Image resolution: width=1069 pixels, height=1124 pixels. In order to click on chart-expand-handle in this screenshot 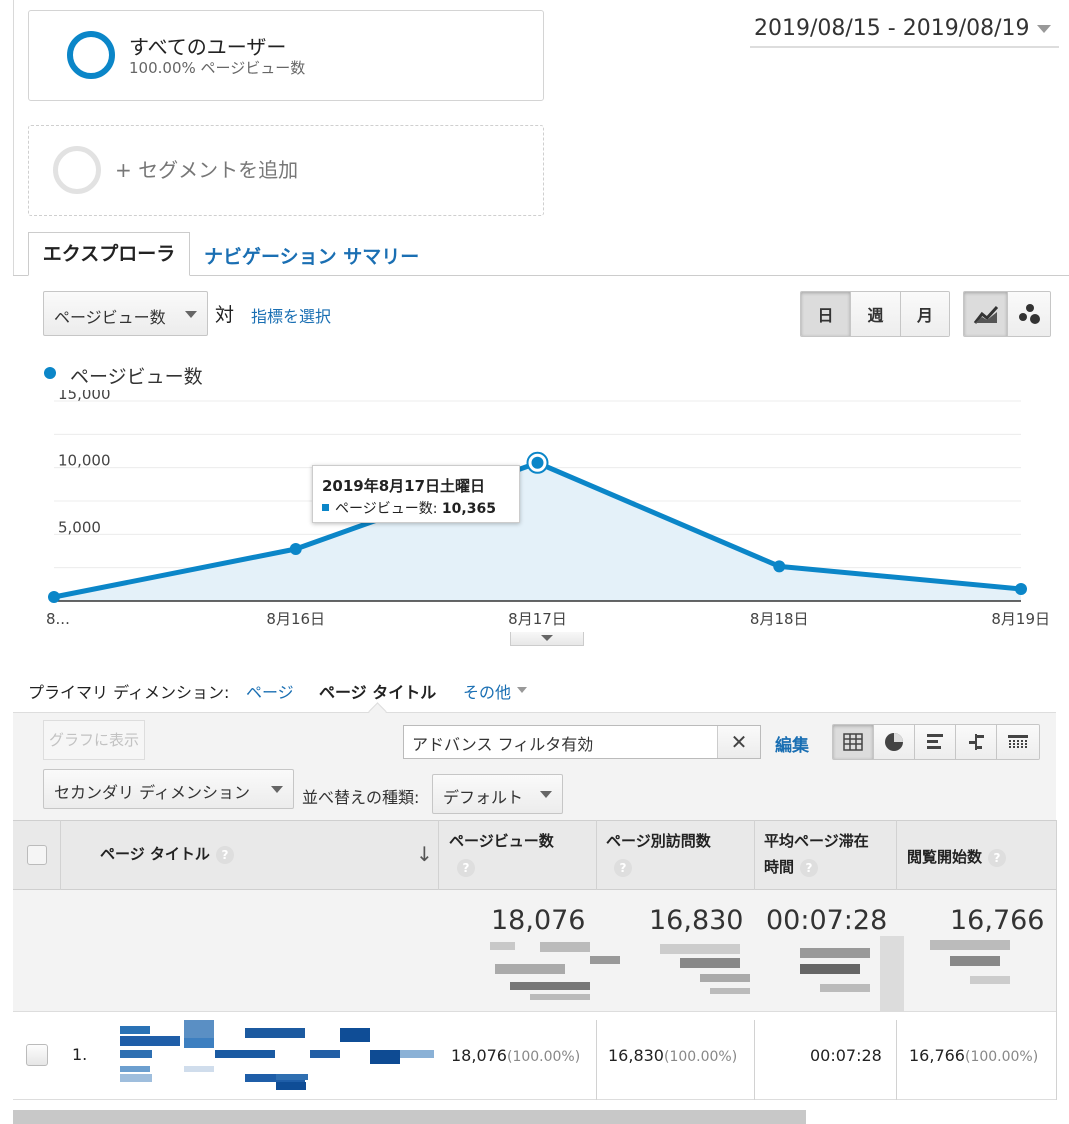, I will do `click(547, 639)`.